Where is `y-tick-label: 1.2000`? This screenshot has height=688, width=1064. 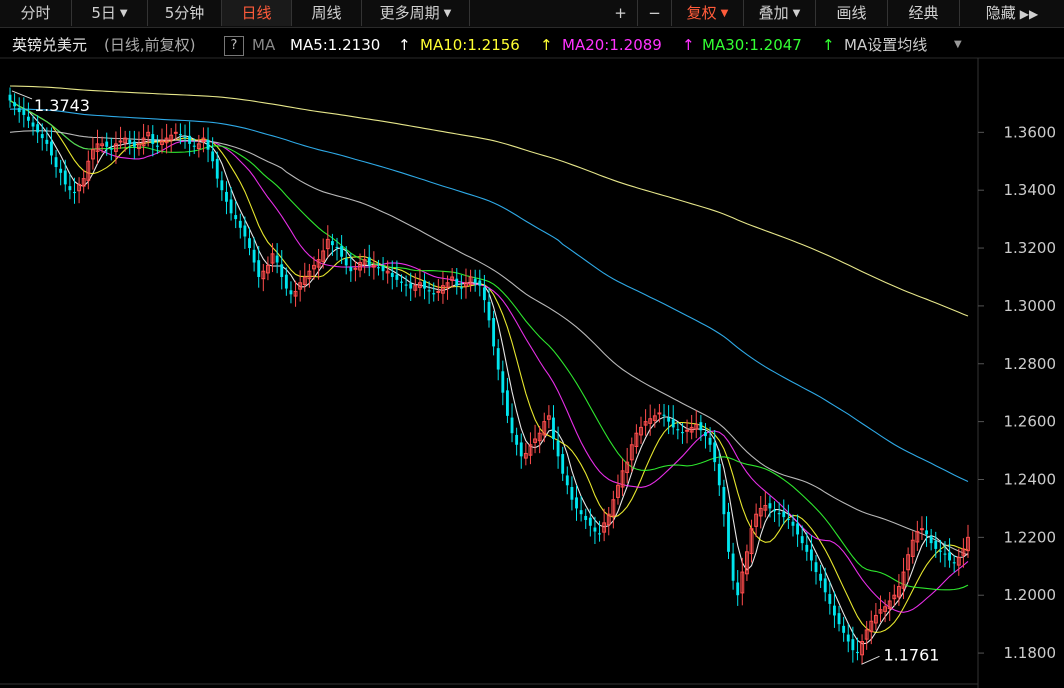
y-tick-label: 1.2000 is located at coordinates (1030, 595).